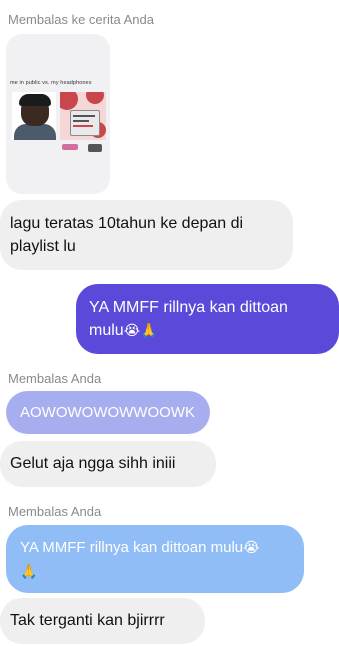 Image resolution: width=339 pixels, height=646 pixels. What do you see at coordinates (251, 548) in the screenshot?
I see `crying-emoji-icon: 😭` at bounding box center [251, 548].